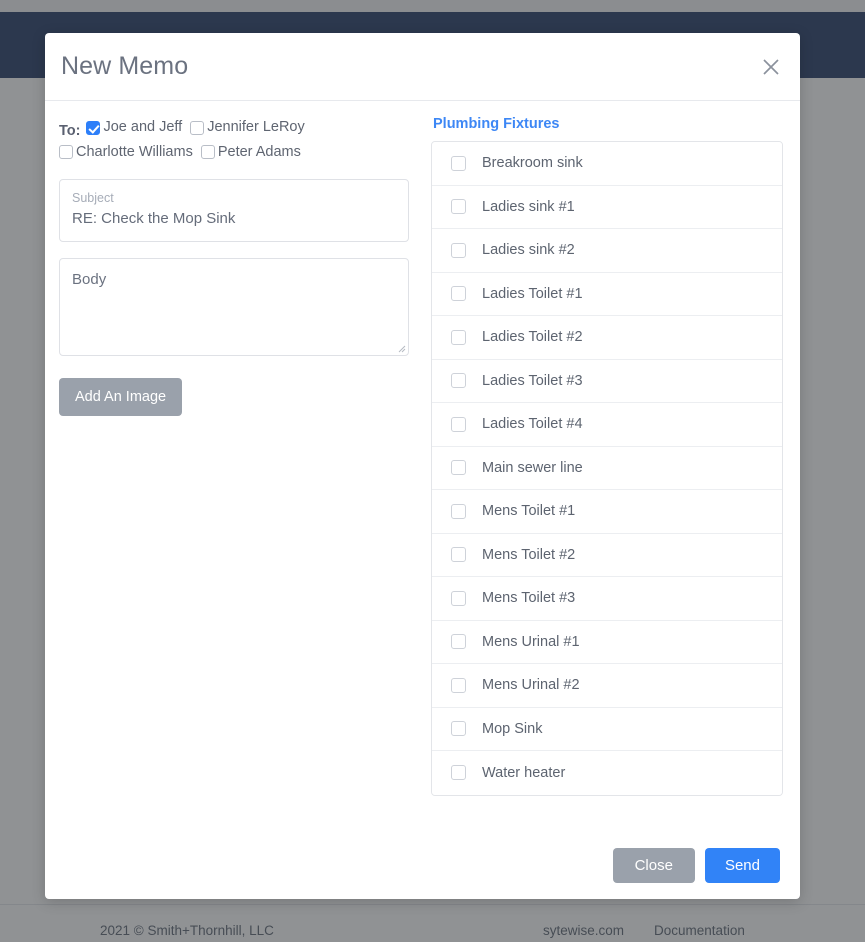 This screenshot has width=865, height=942. Describe the element at coordinates (125, 66) in the screenshot. I see `modal-title: New Memo` at that location.